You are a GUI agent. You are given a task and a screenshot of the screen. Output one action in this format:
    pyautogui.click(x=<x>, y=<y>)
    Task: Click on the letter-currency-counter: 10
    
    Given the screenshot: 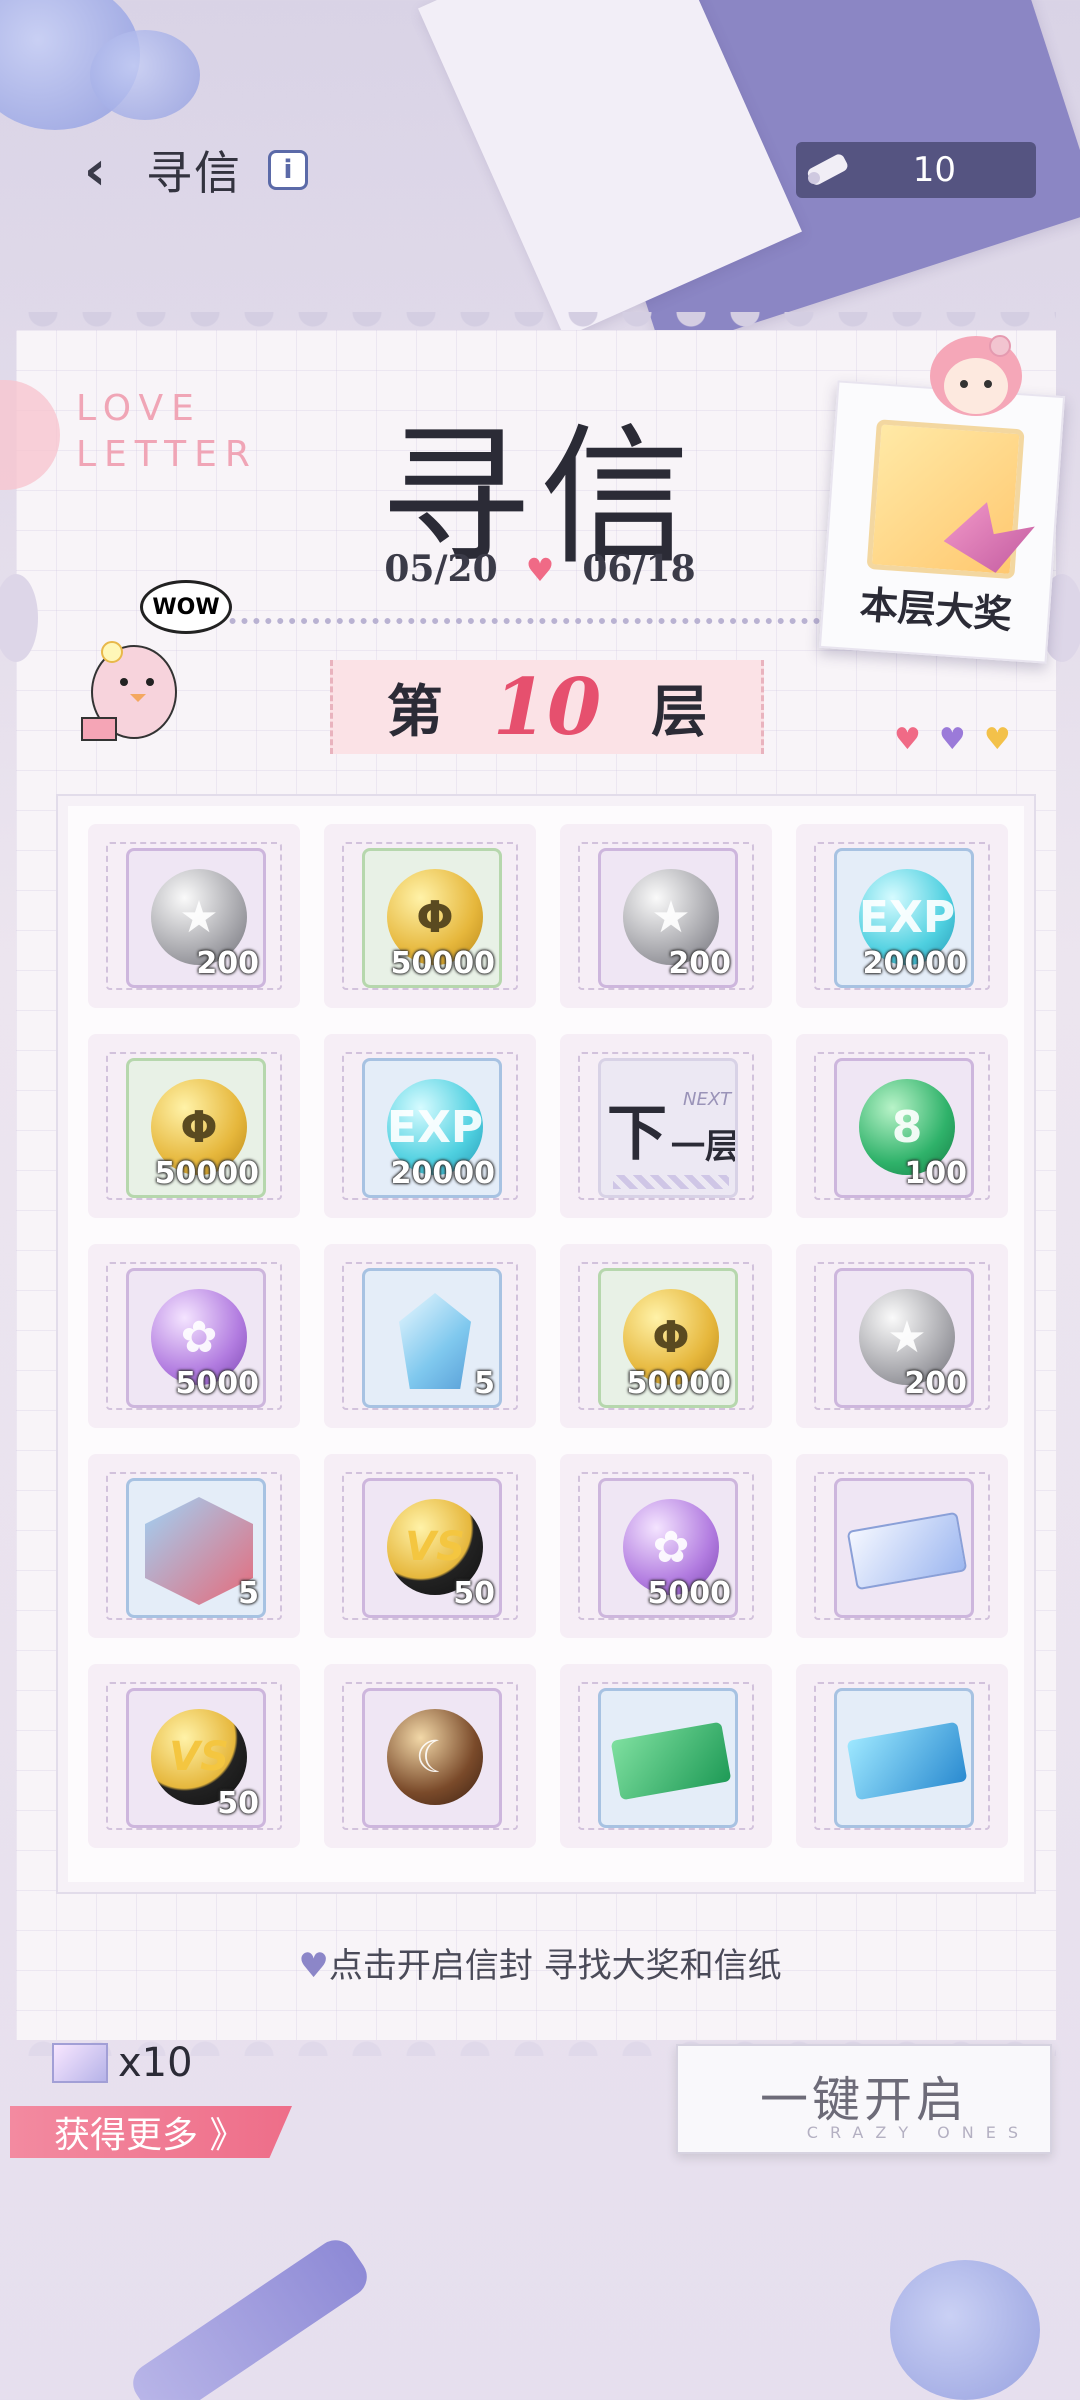 What is the action you would take?
    pyautogui.click(x=916, y=170)
    